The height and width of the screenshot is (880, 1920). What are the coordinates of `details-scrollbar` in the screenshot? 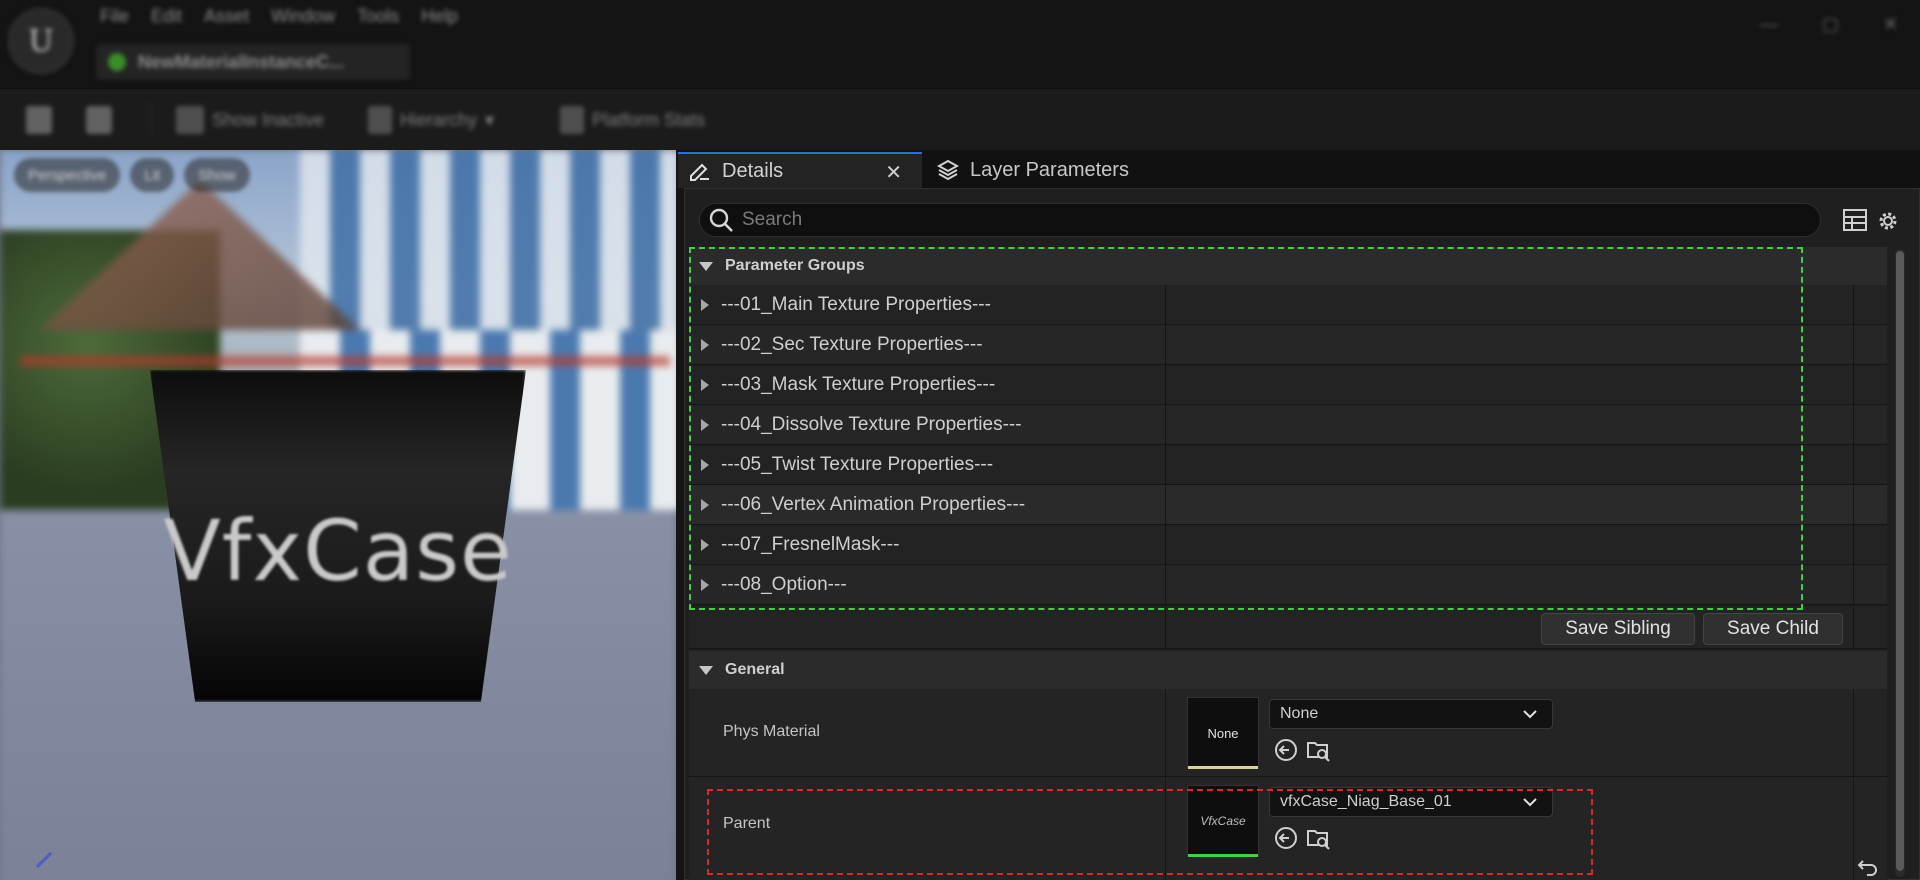 It's located at (1900, 563).